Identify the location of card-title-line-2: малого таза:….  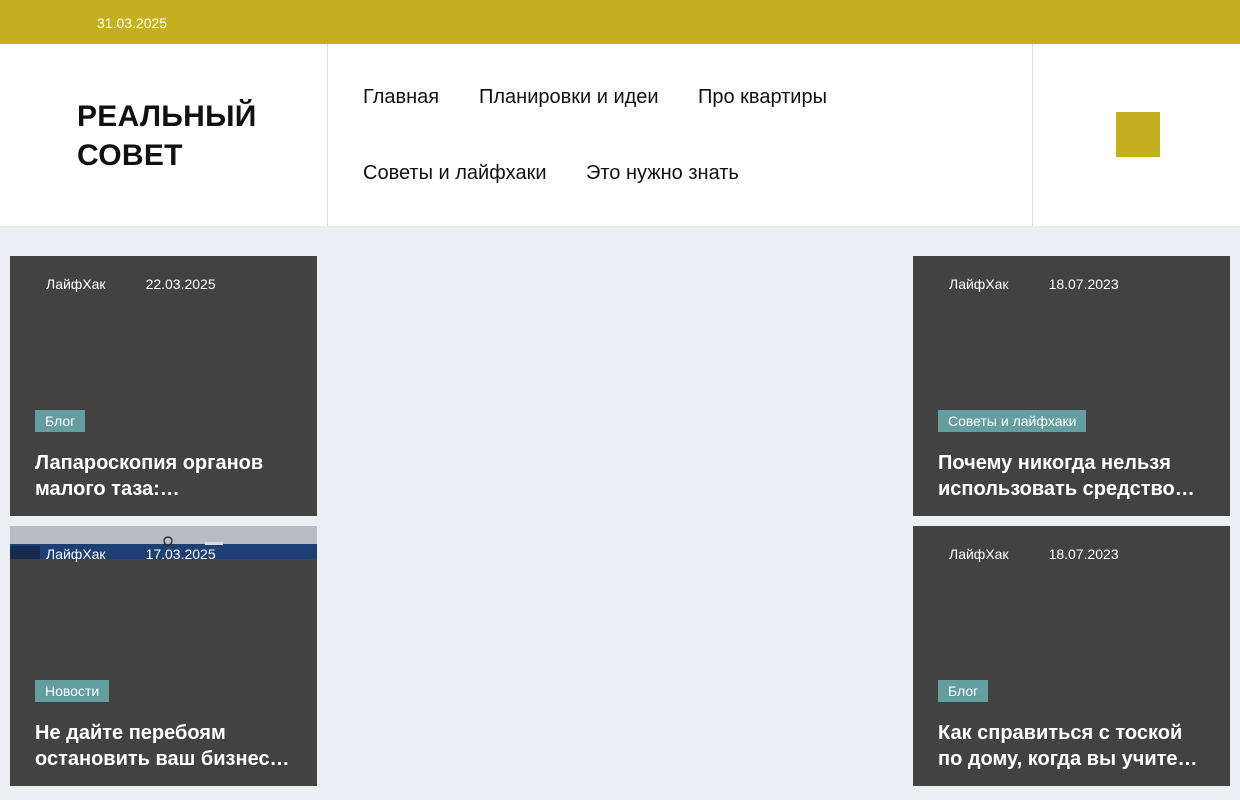
(107, 489).